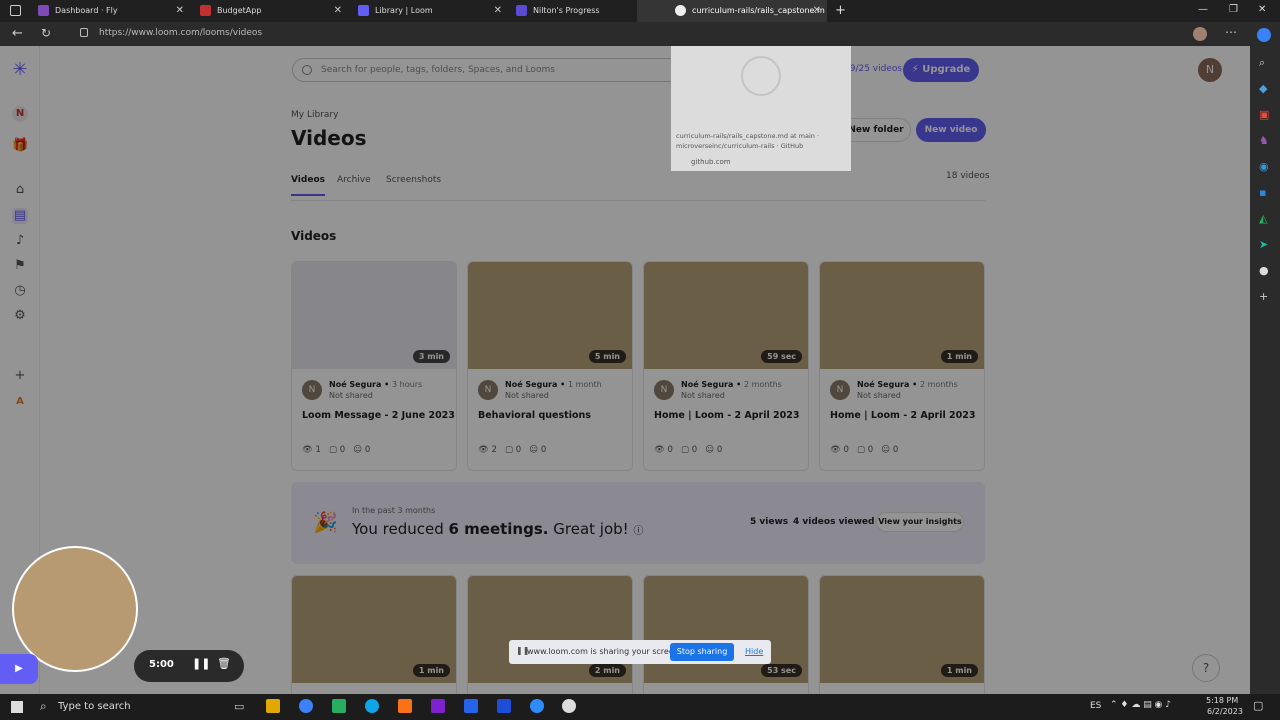  I want to click on github-icon: ●, so click(1264, 270).